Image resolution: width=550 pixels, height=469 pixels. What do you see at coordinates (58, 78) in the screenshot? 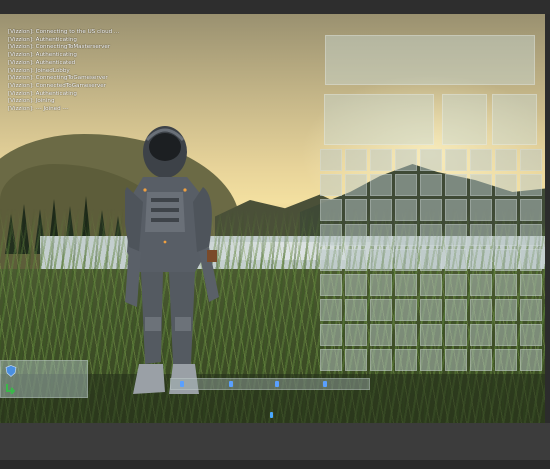
I see `console-line: [Vizzion]: ConnectingToGameserver` at bounding box center [58, 78].